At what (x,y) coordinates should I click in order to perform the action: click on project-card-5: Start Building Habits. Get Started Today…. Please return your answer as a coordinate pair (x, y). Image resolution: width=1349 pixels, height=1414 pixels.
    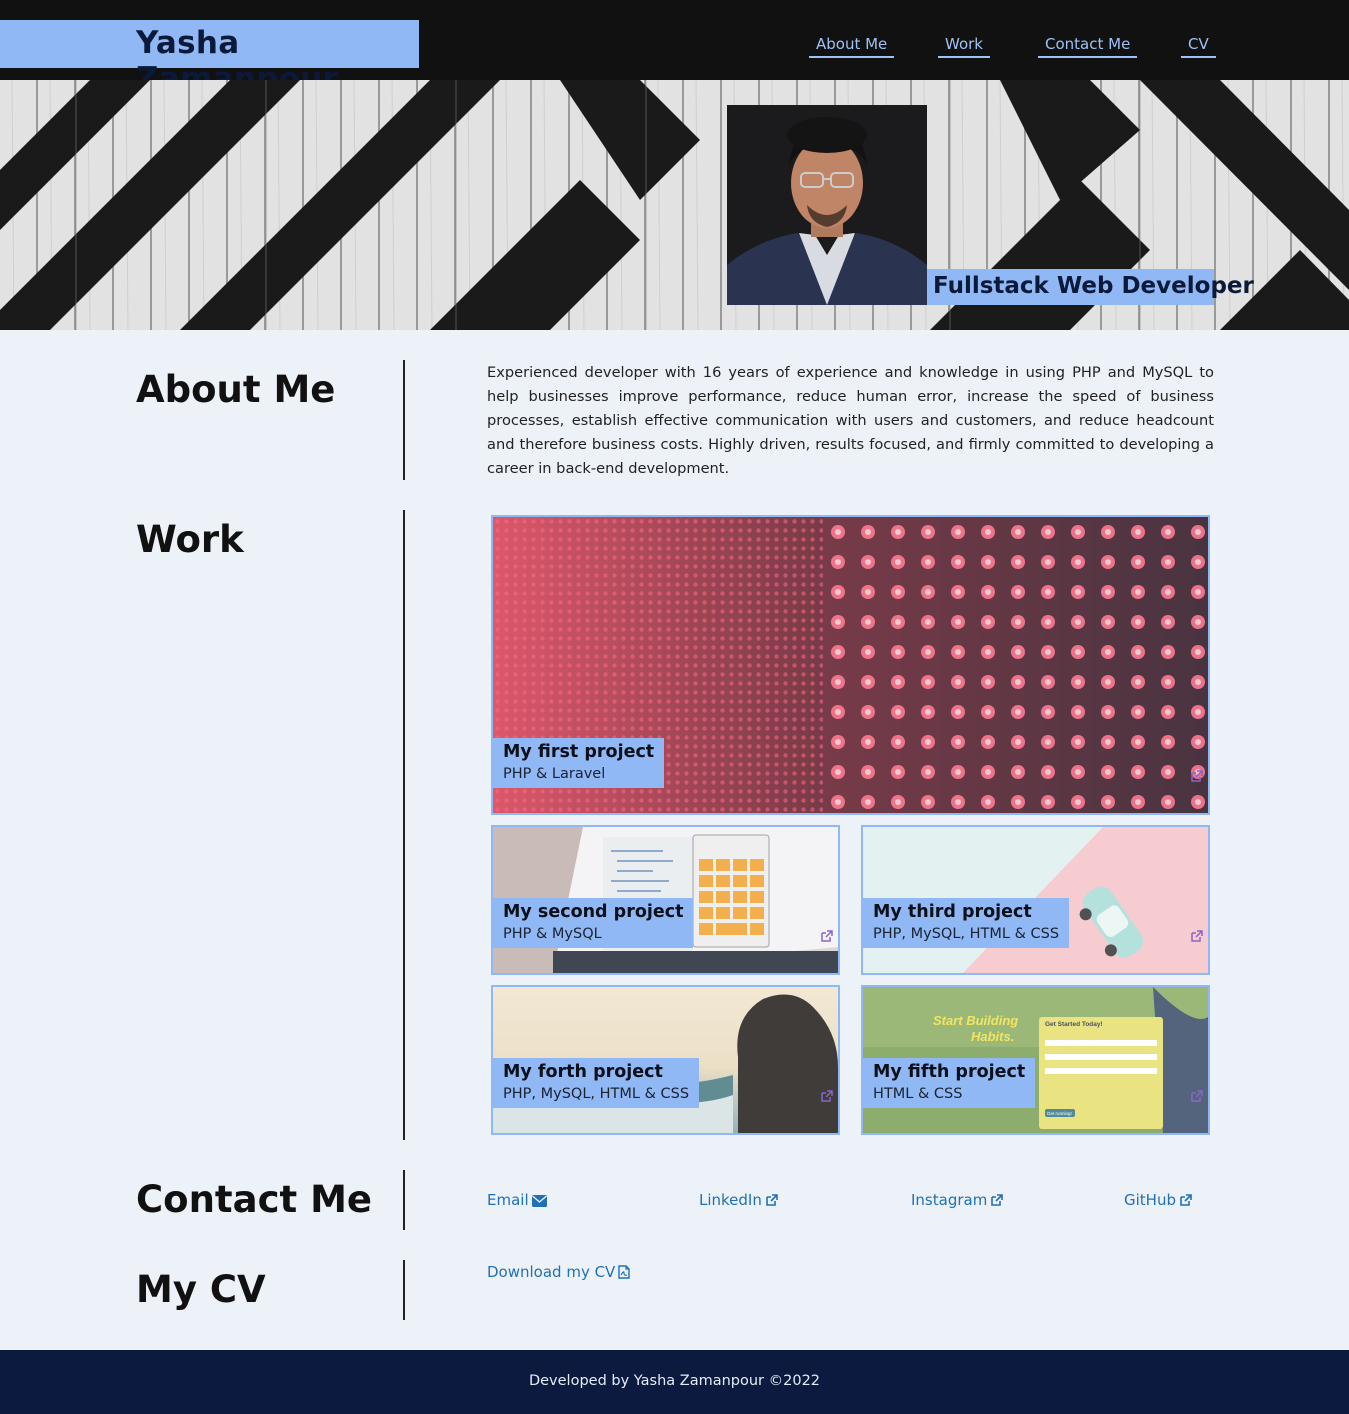
    Looking at the image, I should click on (1035, 1060).